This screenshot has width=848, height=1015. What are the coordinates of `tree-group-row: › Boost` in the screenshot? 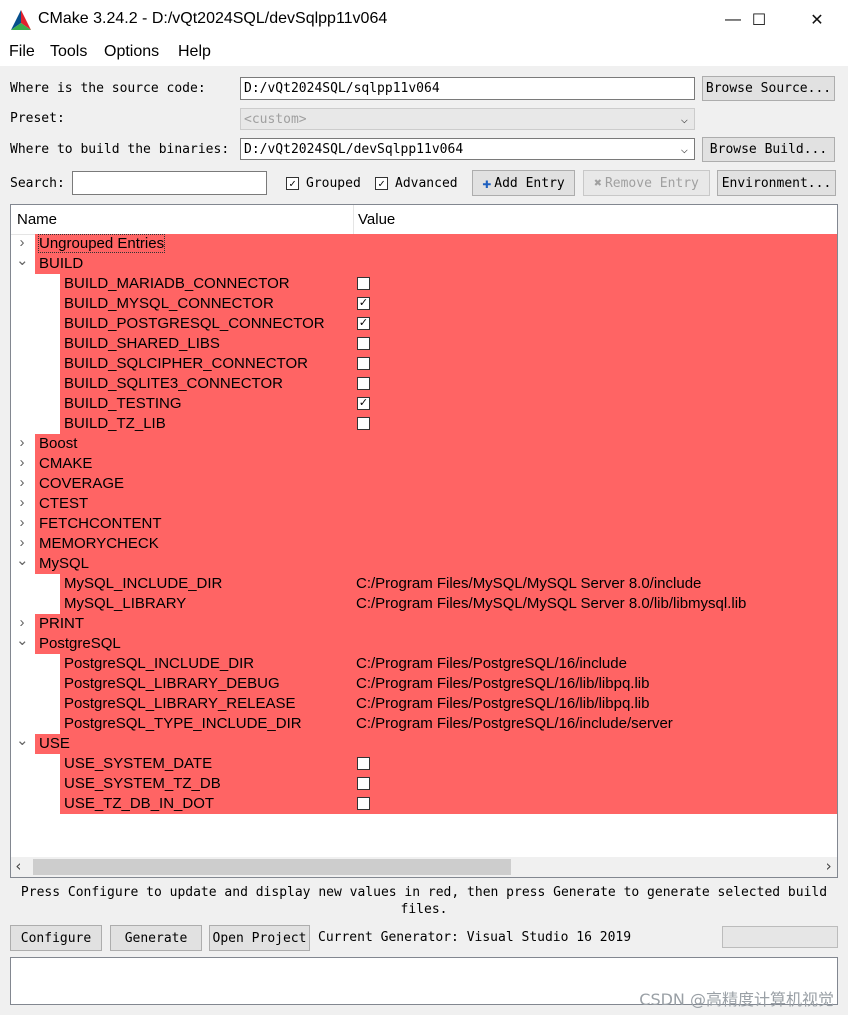 It's located at (424, 444).